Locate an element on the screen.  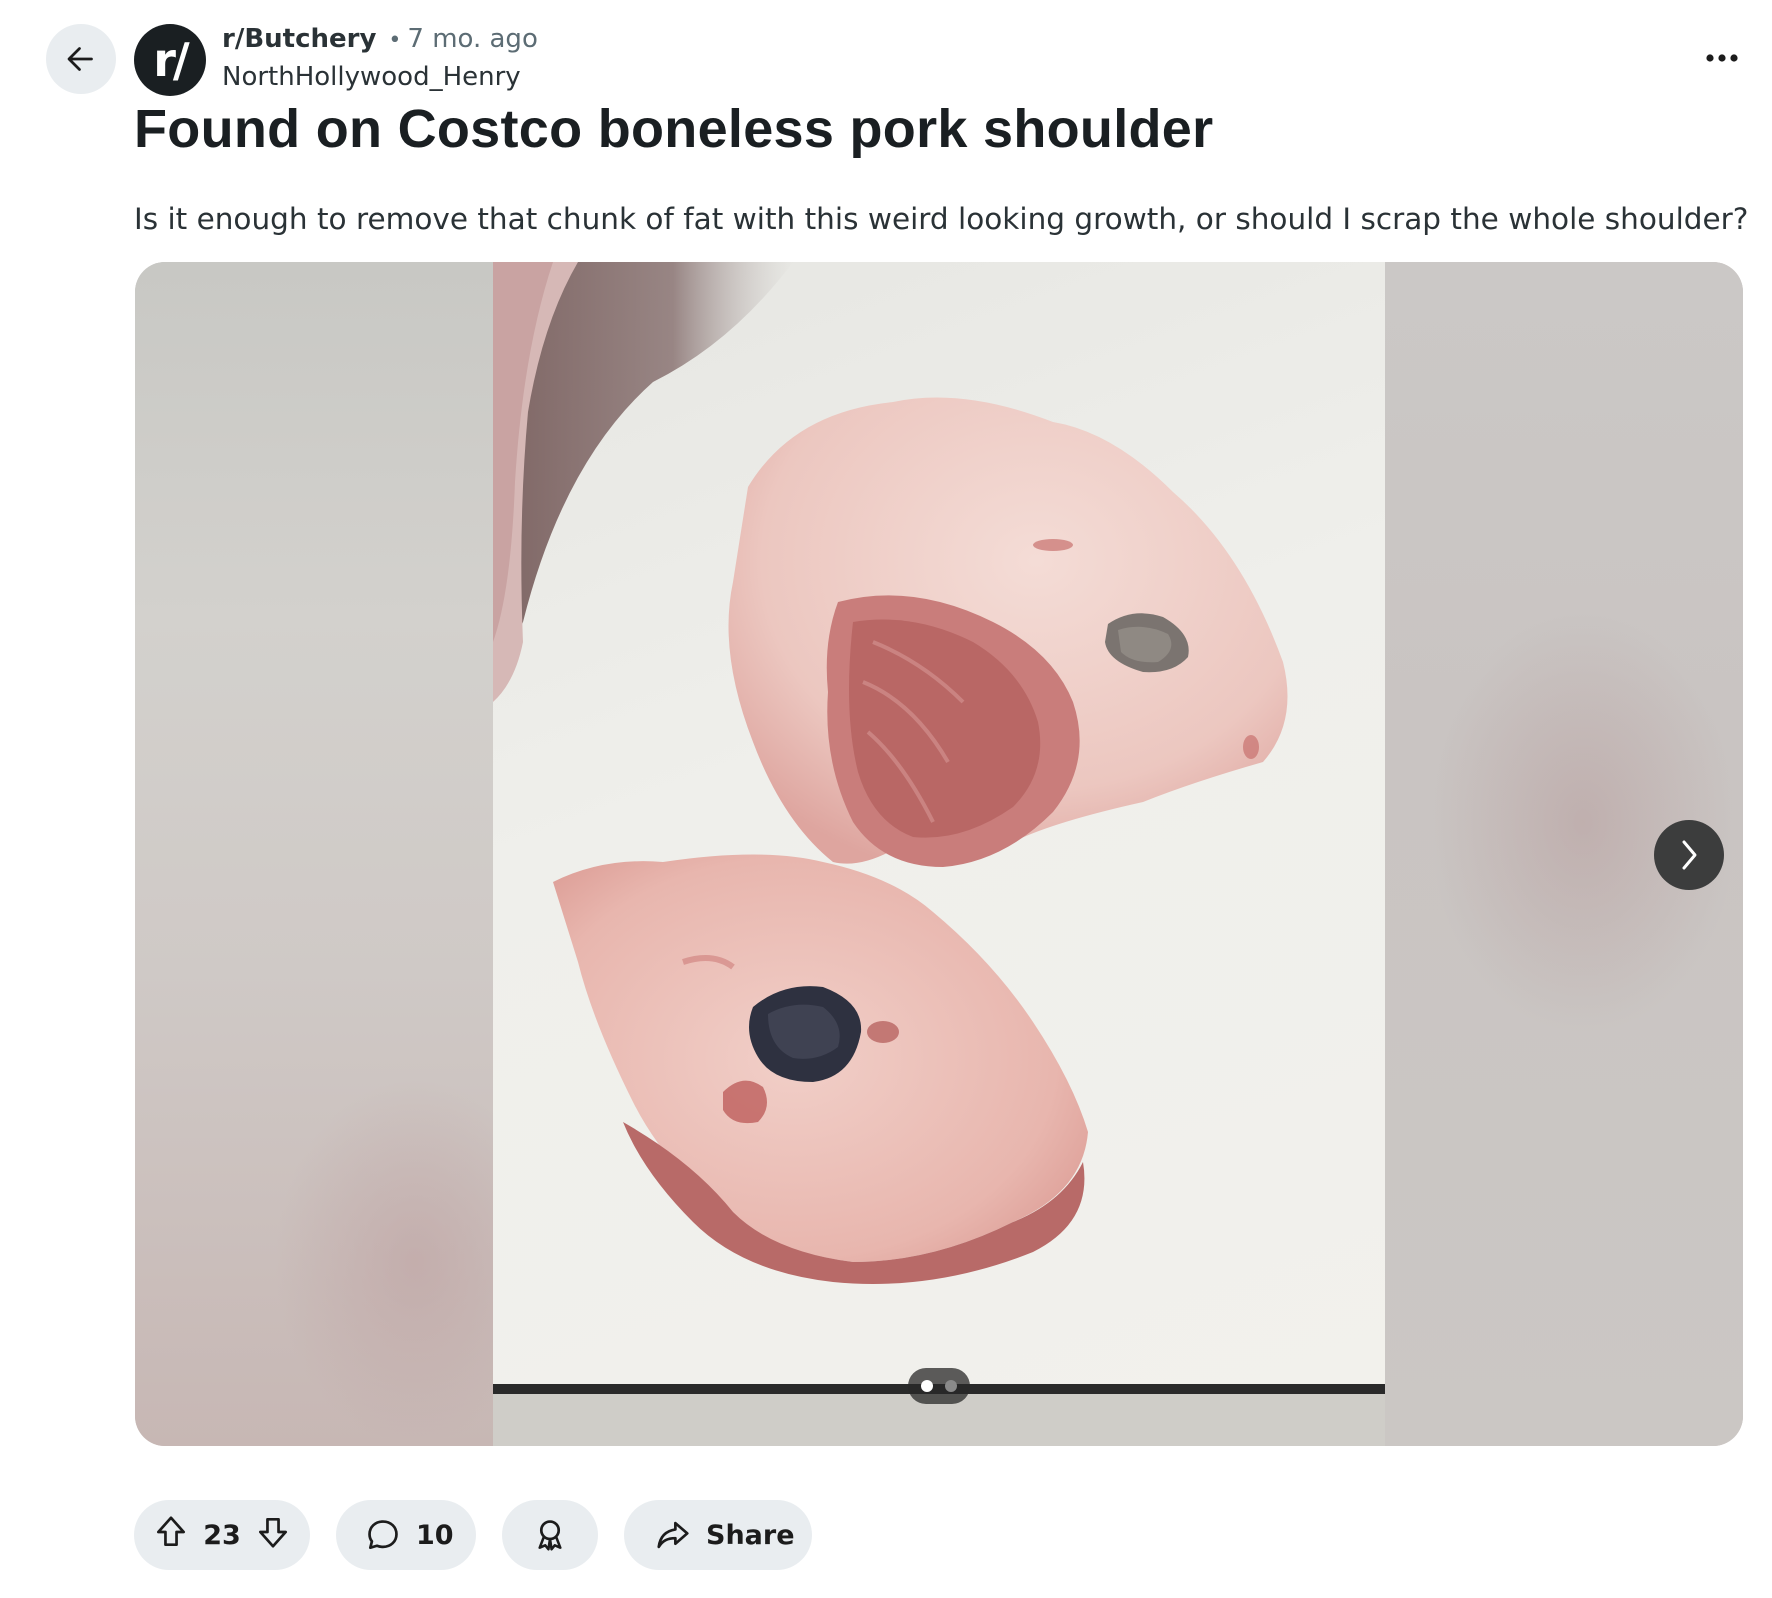
subreddit-avatar: r/ is located at coordinates (170, 60).